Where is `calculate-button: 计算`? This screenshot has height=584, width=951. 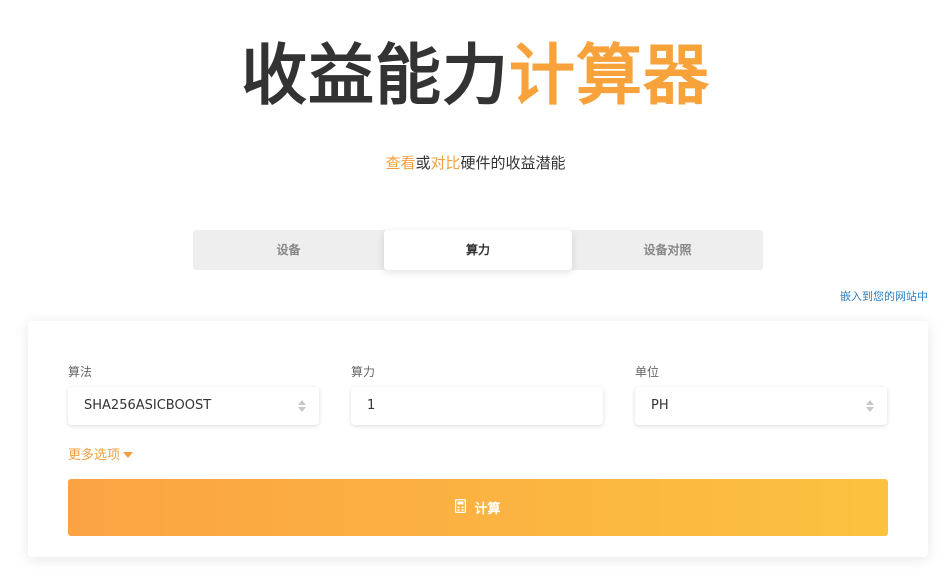
calculate-button: 计算 is located at coordinates (478, 507).